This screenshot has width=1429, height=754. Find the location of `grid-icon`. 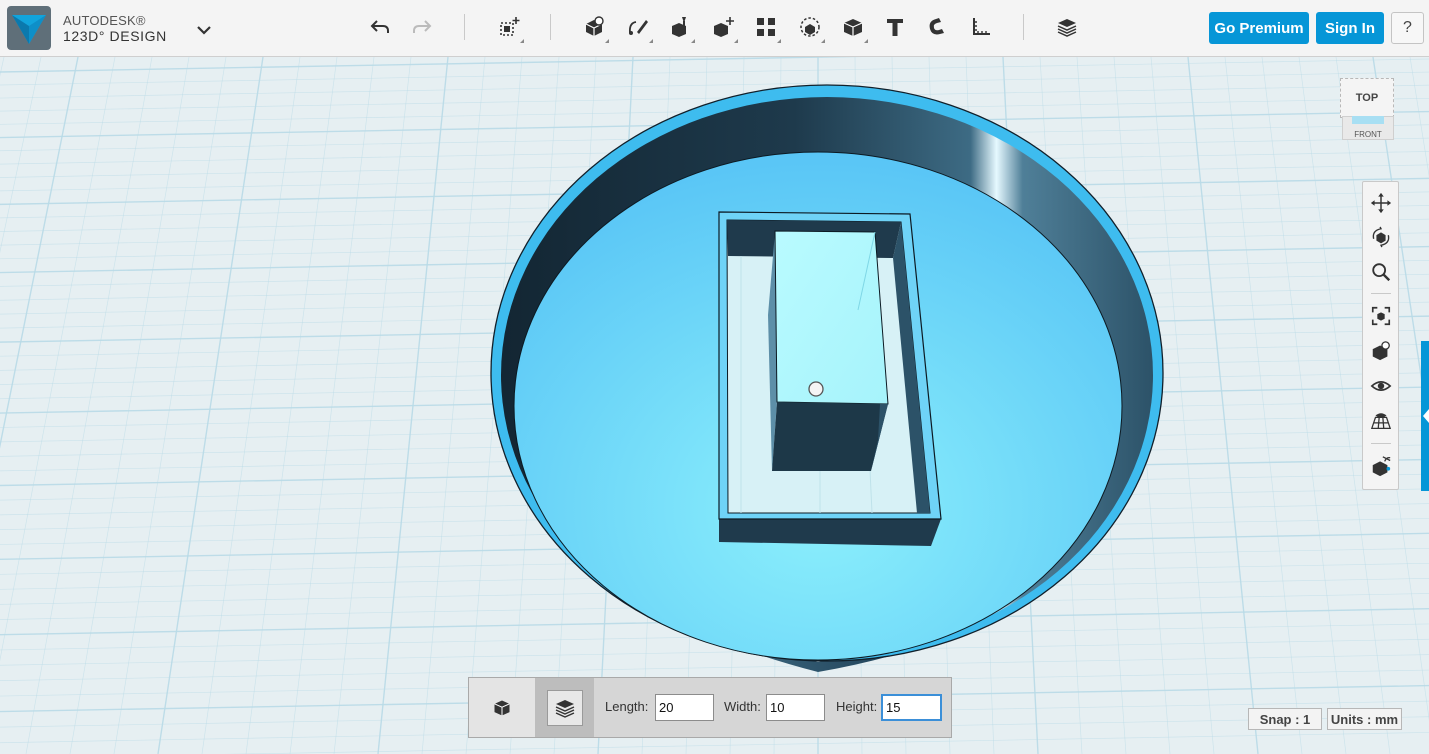

grid-icon is located at coordinates (1381, 421).